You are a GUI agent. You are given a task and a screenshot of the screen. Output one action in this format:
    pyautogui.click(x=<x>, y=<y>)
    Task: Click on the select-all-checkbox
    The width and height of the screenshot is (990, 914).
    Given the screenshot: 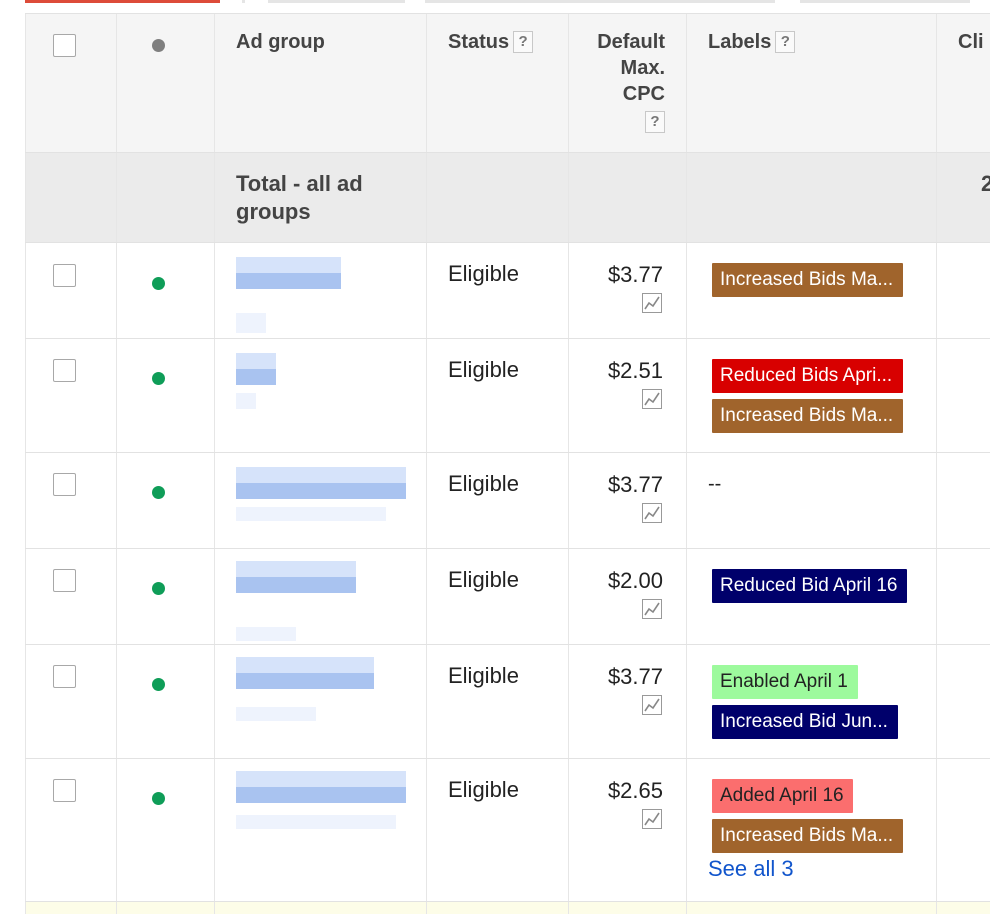 What is the action you would take?
    pyautogui.click(x=64, y=45)
    